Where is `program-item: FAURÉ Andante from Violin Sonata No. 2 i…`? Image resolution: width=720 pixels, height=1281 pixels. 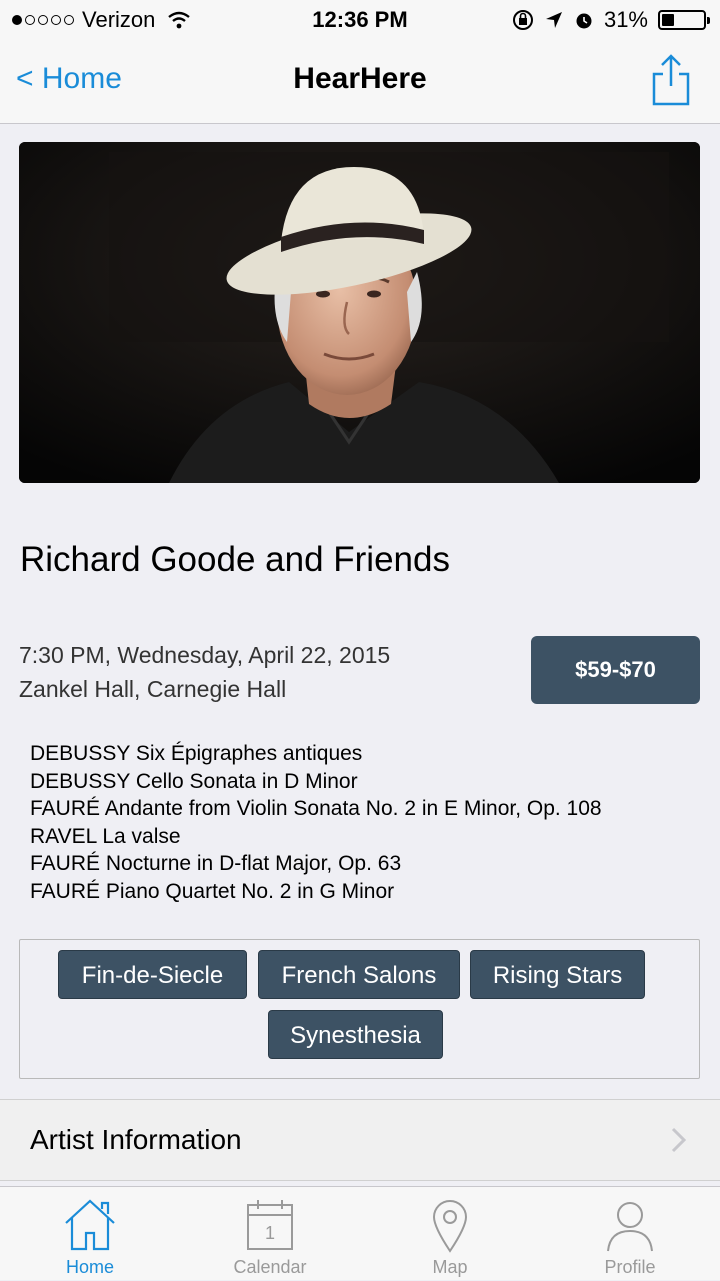 program-item: FAURÉ Andante from Violin Sonata No. 2 i… is located at coordinates (316, 808).